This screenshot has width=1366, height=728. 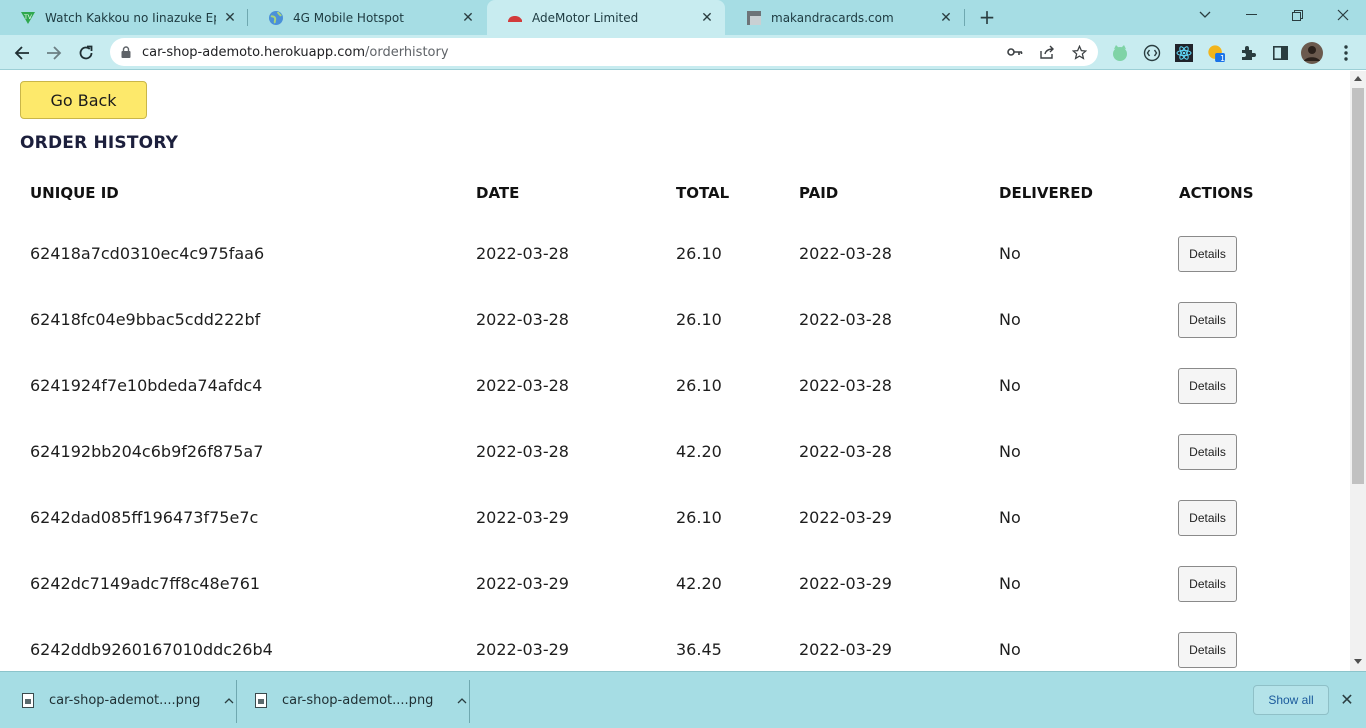 I want to click on key-icon, so click(x=1015, y=52).